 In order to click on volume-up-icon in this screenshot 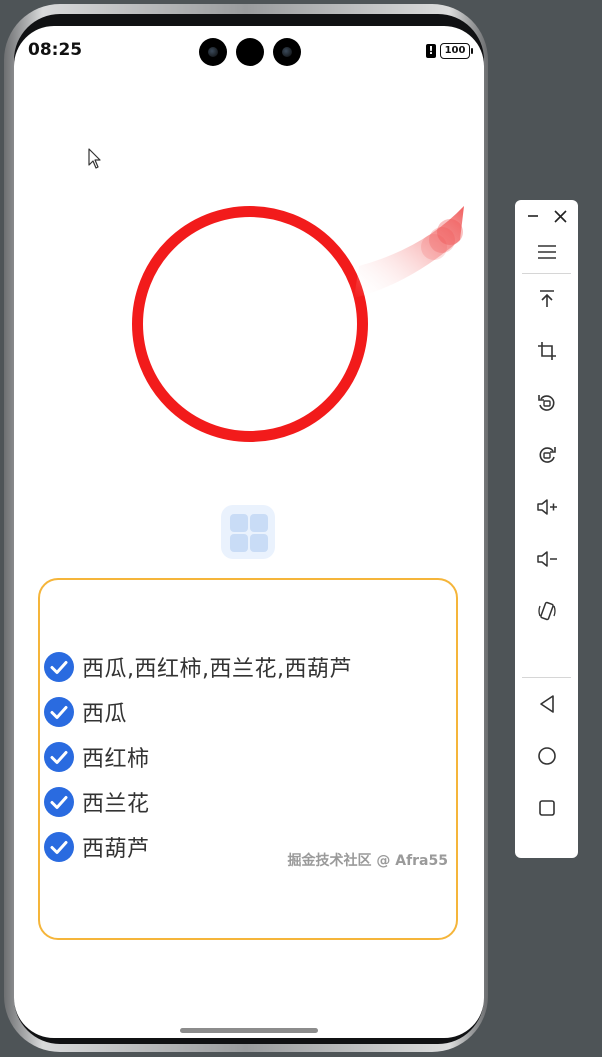, I will do `click(546, 507)`.